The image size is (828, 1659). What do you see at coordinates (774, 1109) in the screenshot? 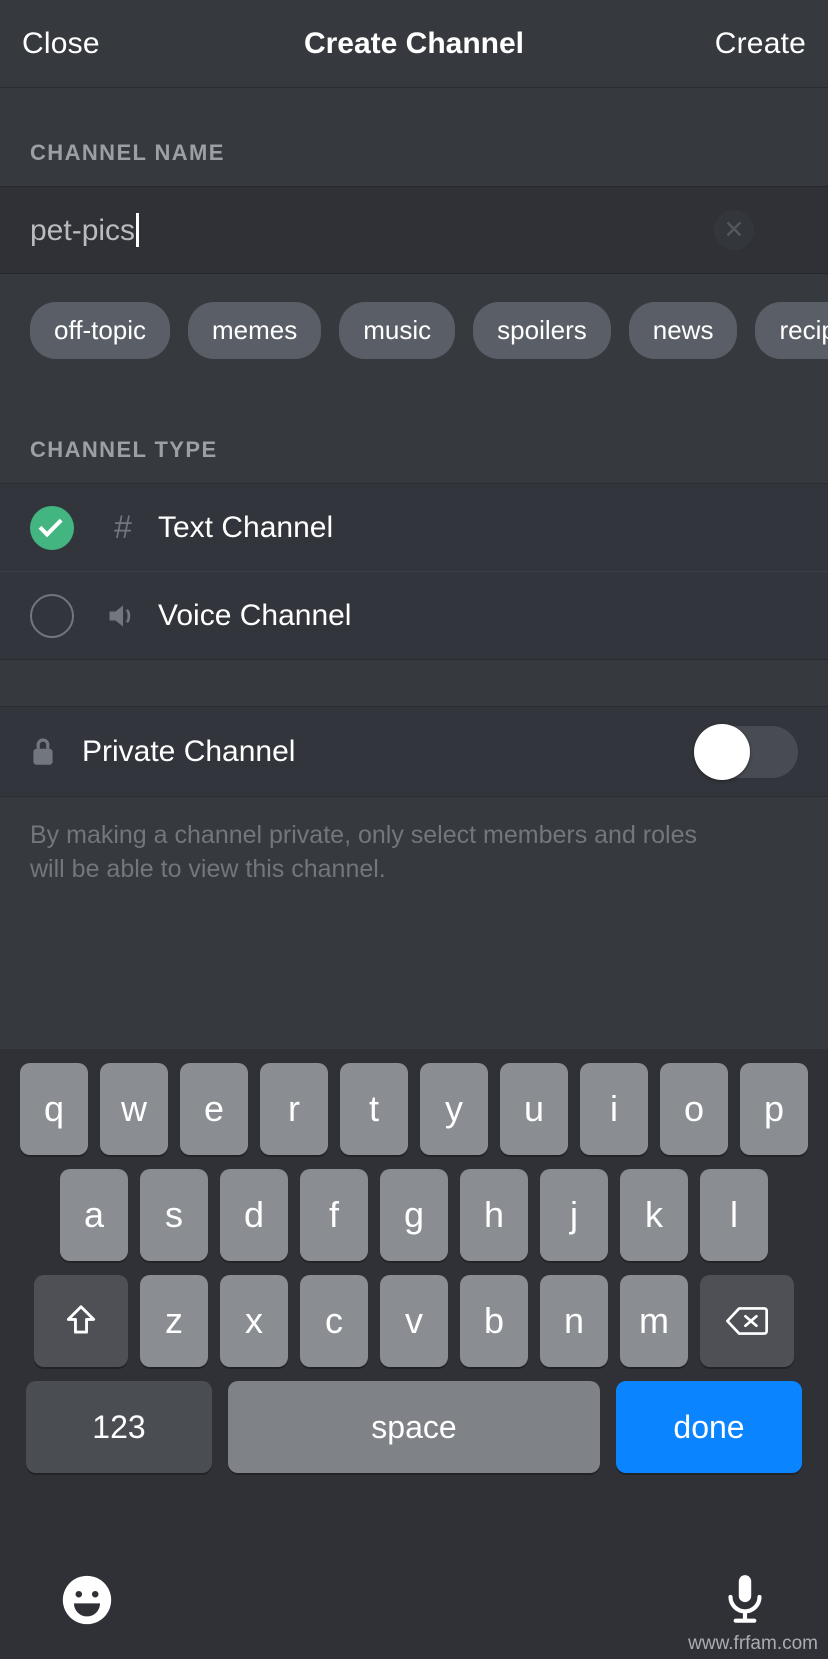
I see `key-p: p` at bounding box center [774, 1109].